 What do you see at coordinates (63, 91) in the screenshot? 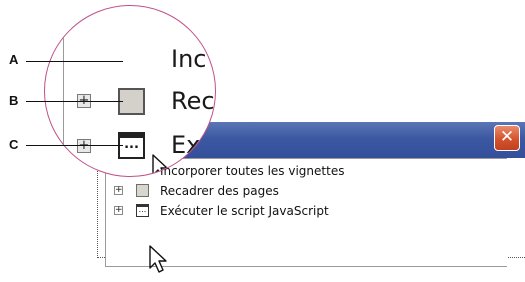
I see `tree-guide-line` at bounding box center [63, 91].